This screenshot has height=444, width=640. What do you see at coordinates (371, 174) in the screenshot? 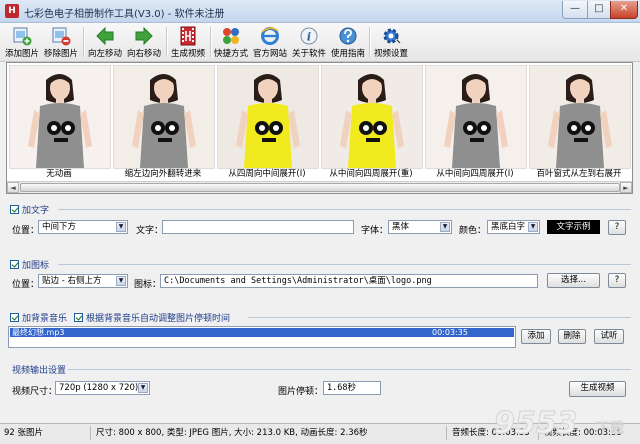
I see `thumbnail-caption: 从中间向四周展开(重)` at bounding box center [371, 174].